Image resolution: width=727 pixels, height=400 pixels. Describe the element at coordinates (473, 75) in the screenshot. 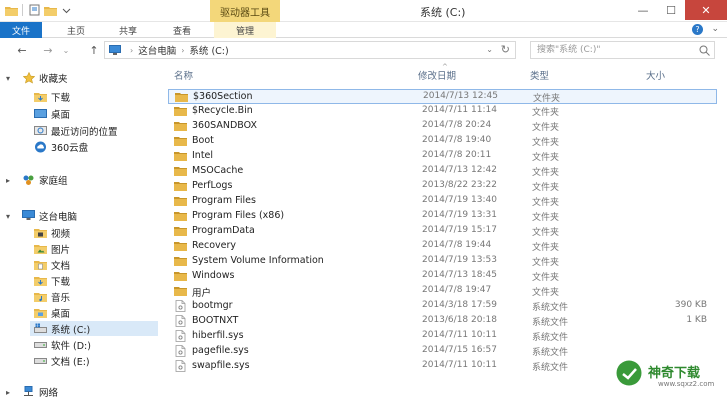

I see `column-header-modified: 修改日期` at that location.